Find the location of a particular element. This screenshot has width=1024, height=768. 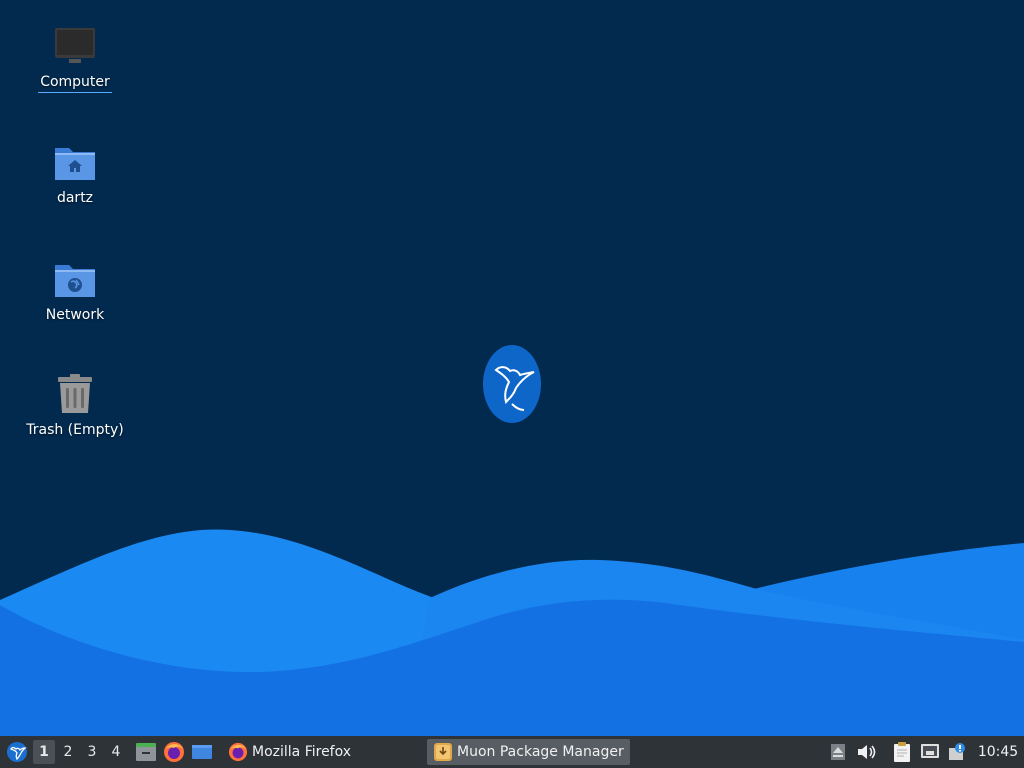

firefox-launcher is located at coordinates (174, 752).